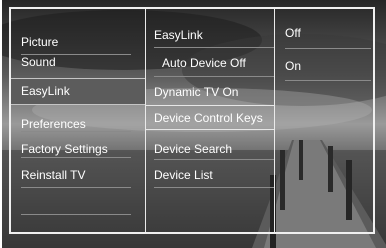 The height and width of the screenshot is (248, 386). Describe the element at coordinates (78, 62) in the screenshot. I see `menu-item-sound: Sound` at that location.